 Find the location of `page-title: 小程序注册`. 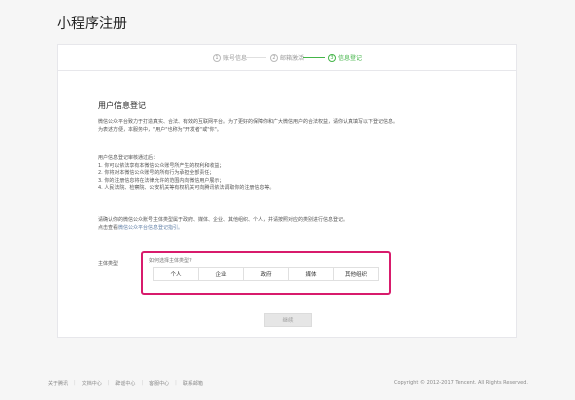

page-title: 小程序注册 is located at coordinates (92, 24).